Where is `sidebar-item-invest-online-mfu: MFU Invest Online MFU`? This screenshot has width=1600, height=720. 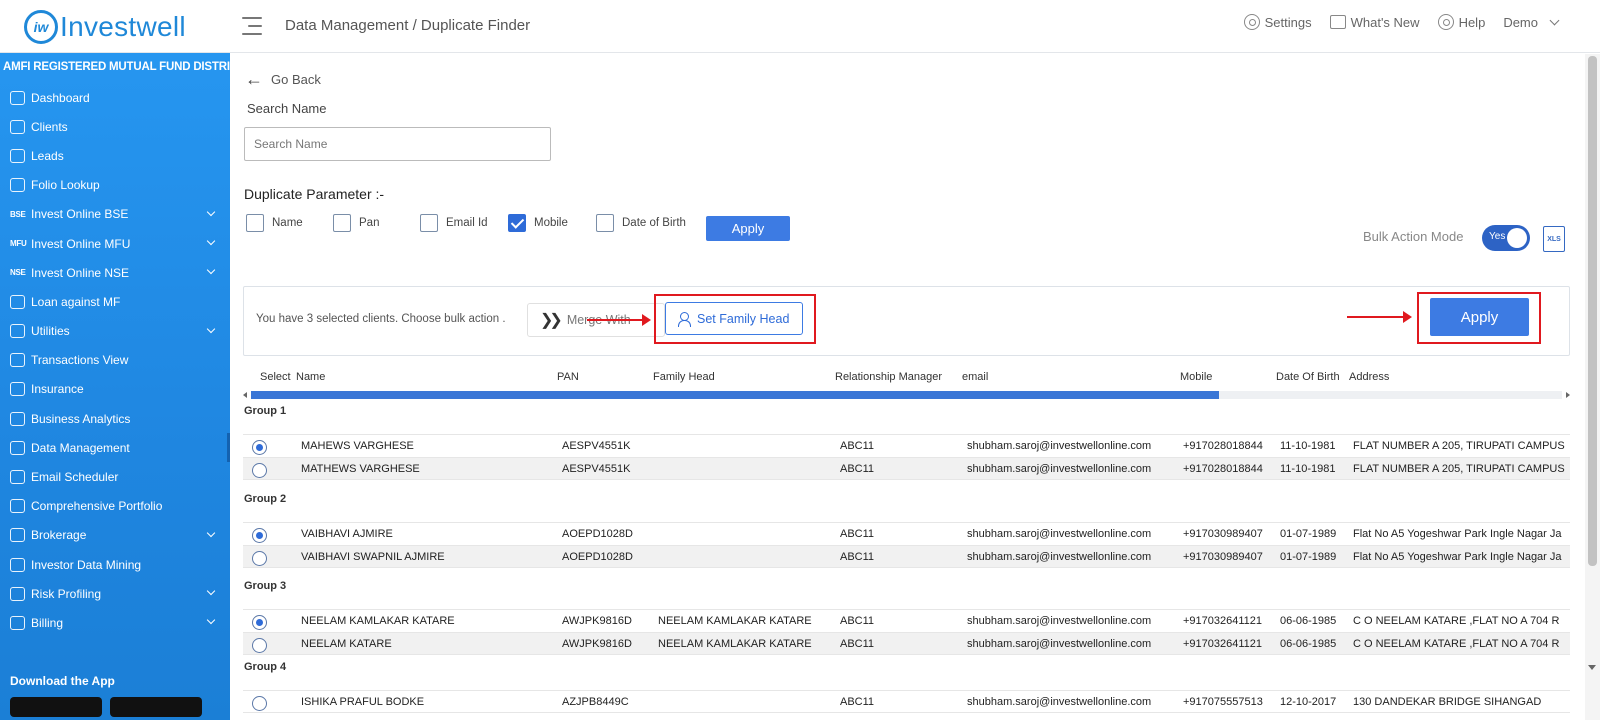
sidebar-item-invest-online-mfu: MFU Invest Online MFU is located at coordinates (115, 243).